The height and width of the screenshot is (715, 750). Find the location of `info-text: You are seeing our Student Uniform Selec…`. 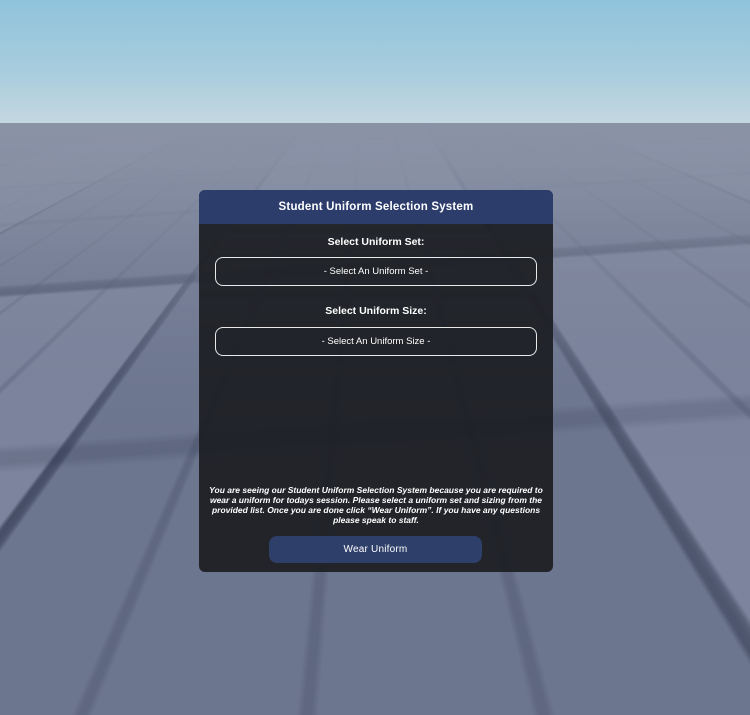

info-text: You are seeing our Student Uniform Selec… is located at coordinates (376, 505).